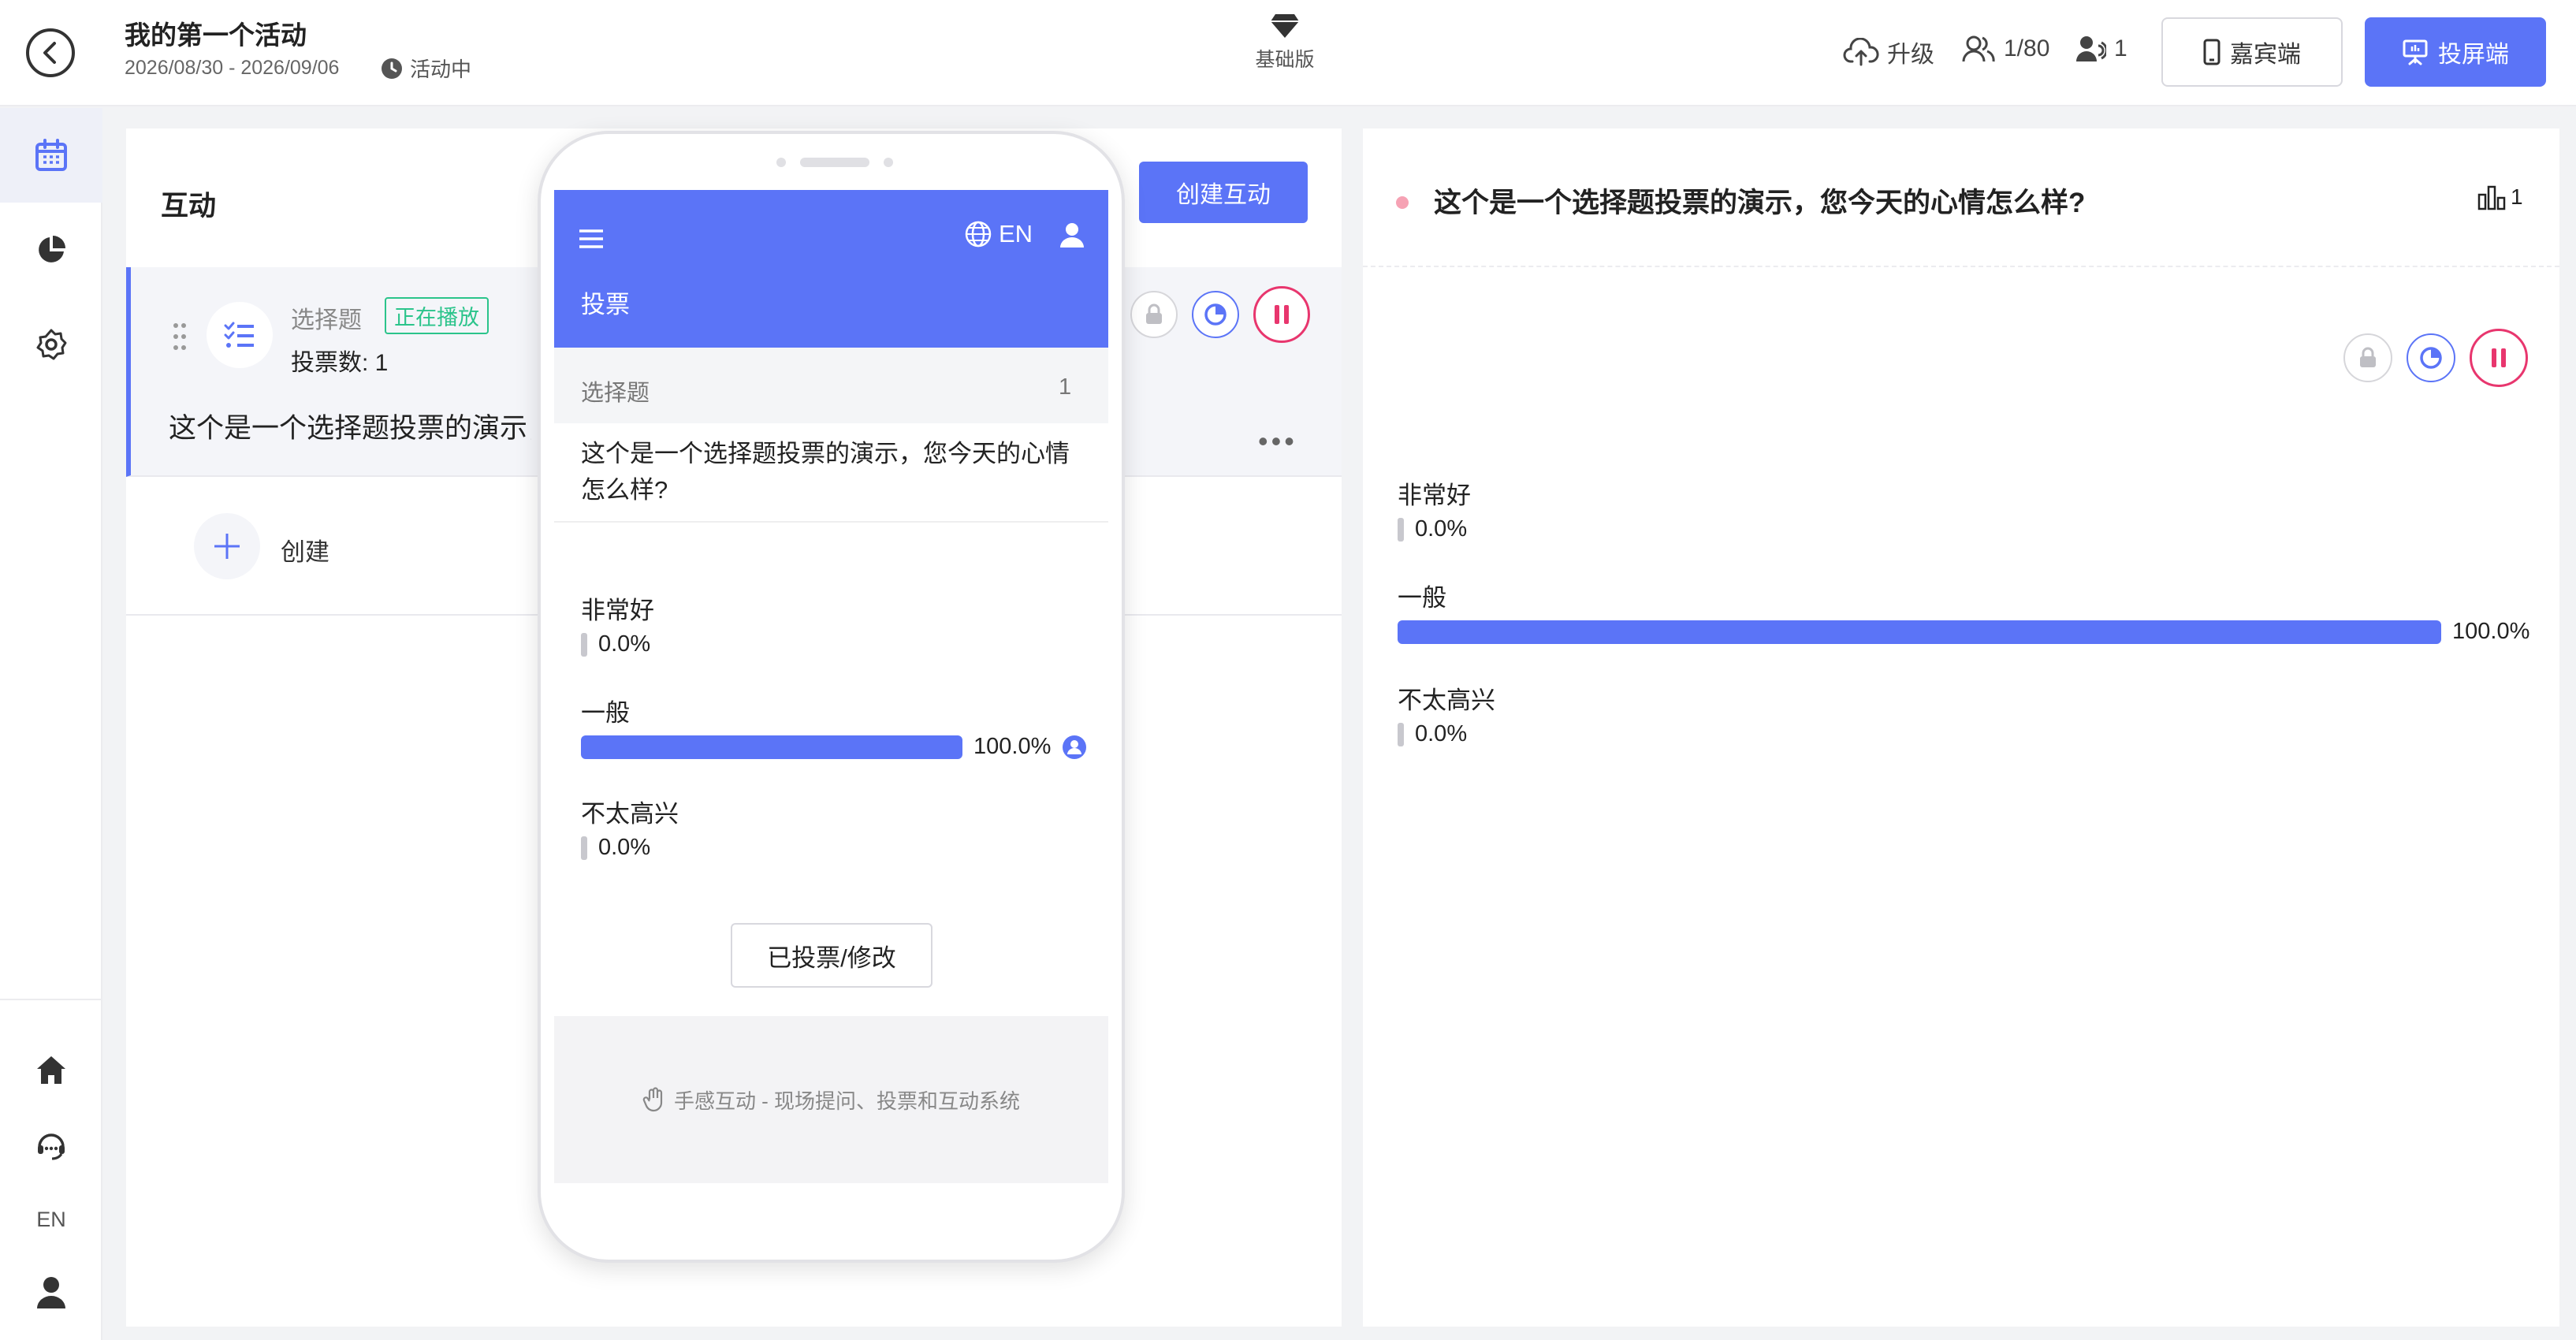  I want to click on create-plus-button, so click(227, 546).